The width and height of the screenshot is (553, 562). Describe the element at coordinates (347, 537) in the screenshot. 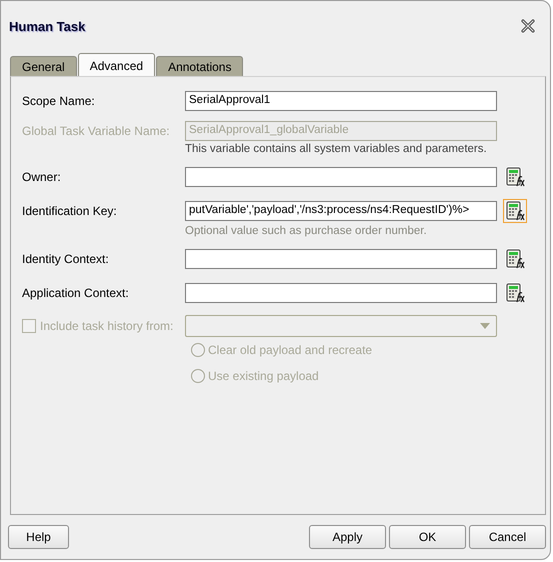

I see `dialog-button: Apply` at that location.